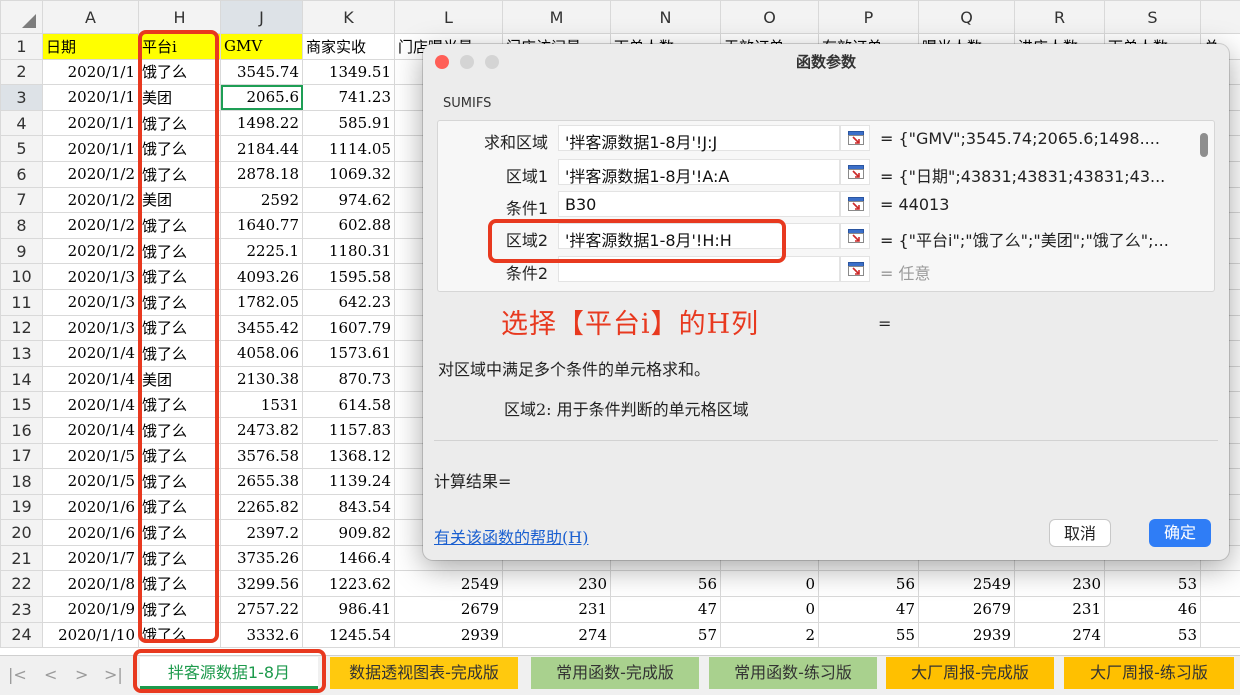  I want to click on cell: 870.73, so click(348, 379).